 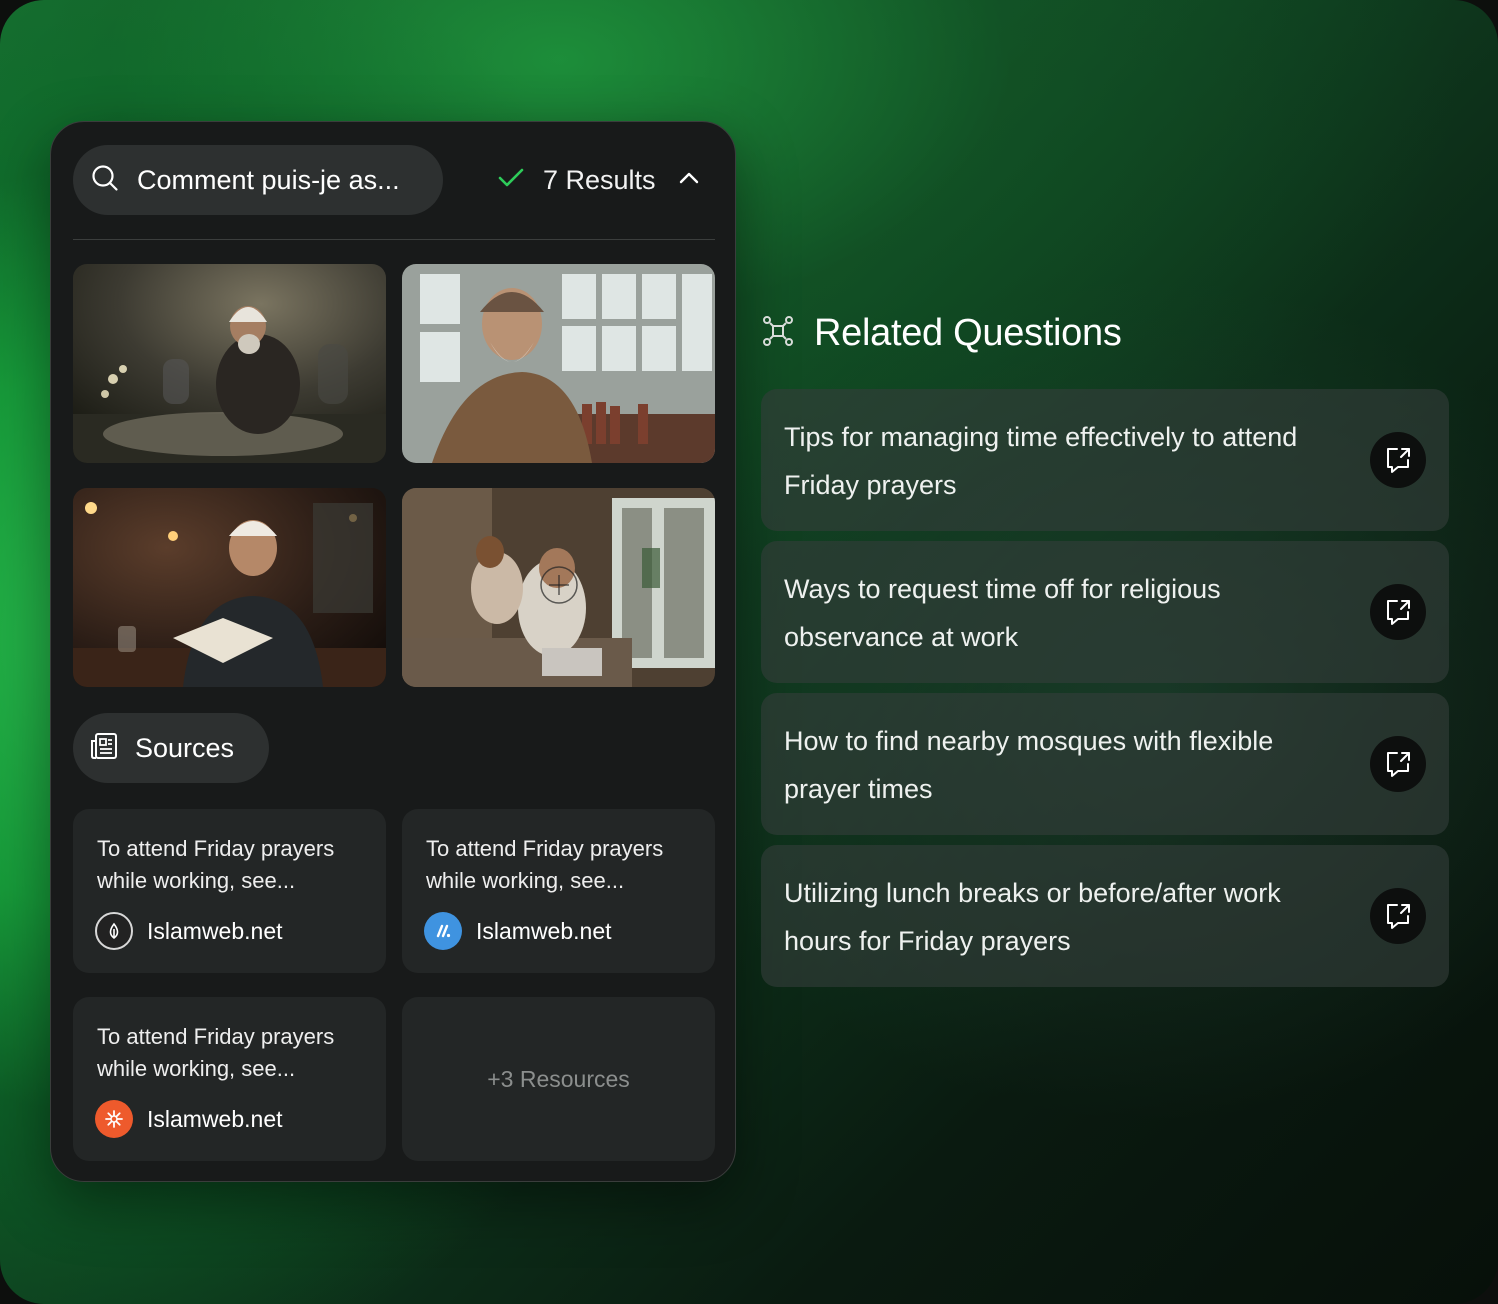 I want to click on more-resources-button: +3 Resources, so click(x=558, y=1079).